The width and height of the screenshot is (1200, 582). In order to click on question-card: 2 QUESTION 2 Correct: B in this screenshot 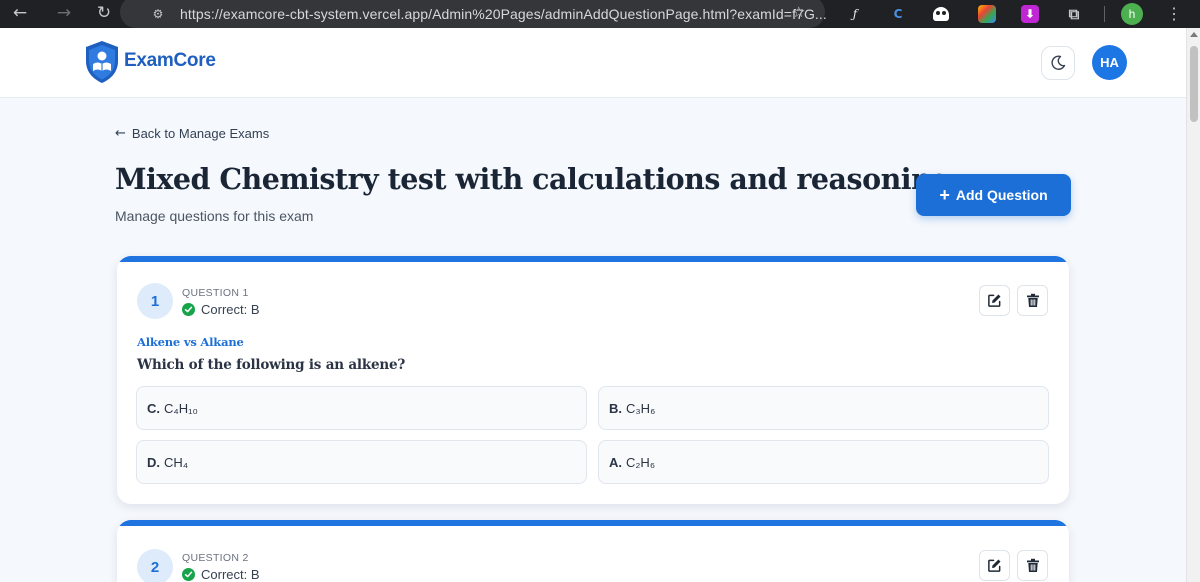, I will do `click(593, 551)`.